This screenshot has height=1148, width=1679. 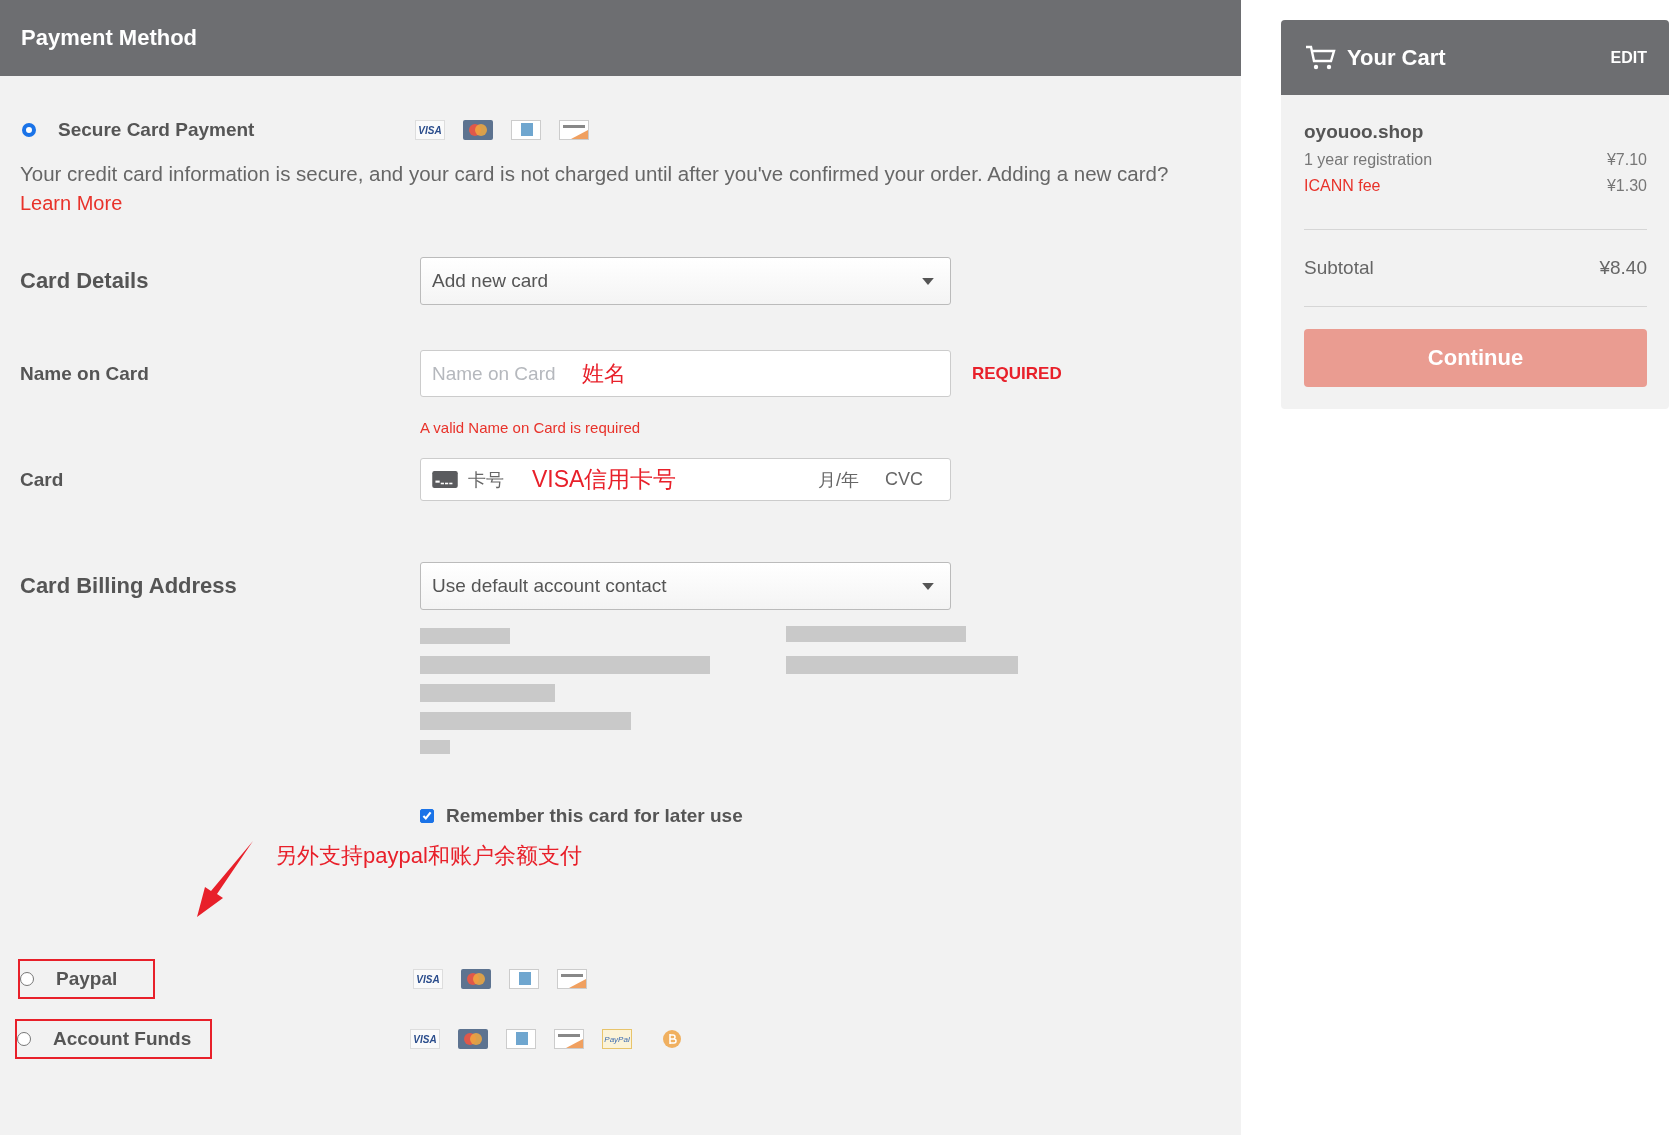 I want to click on checkbox, so click(x=427, y=816).